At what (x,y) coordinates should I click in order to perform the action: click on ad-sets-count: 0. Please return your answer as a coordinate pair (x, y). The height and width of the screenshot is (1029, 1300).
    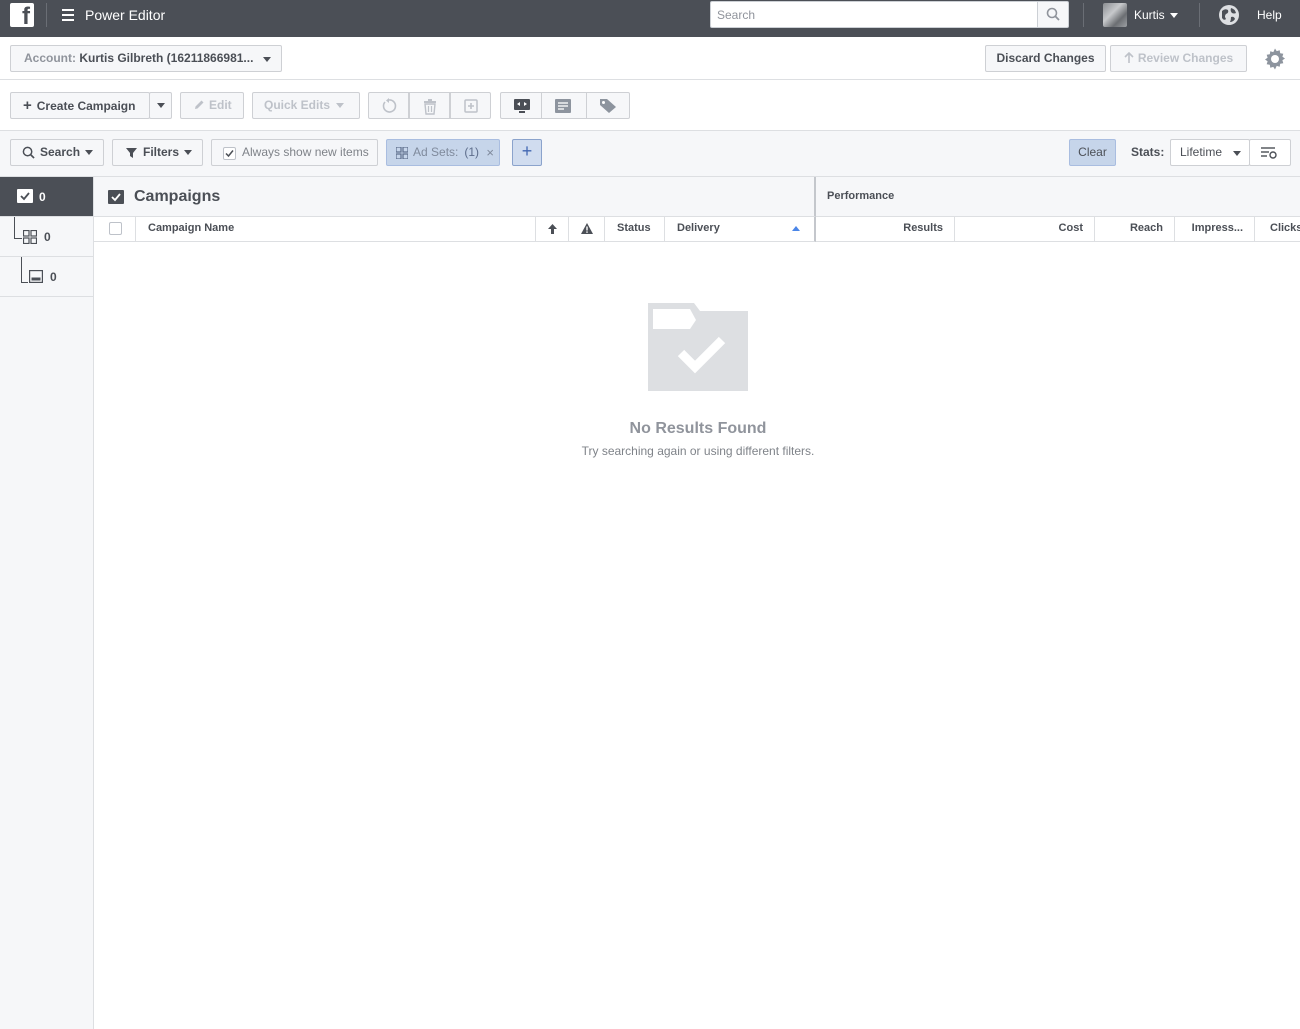
    Looking at the image, I should click on (47, 237).